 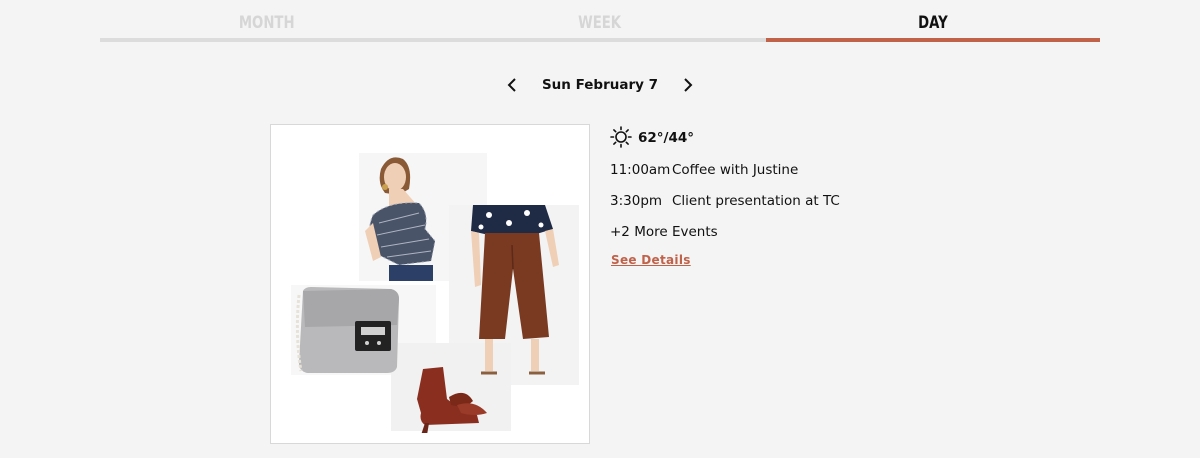 What do you see at coordinates (621, 137) in the screenshot?
I see `sun-icon` at bounding box center [621, 137].